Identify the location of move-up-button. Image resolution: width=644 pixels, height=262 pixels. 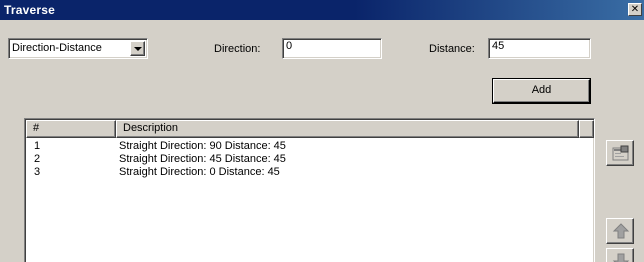
(620, 231).